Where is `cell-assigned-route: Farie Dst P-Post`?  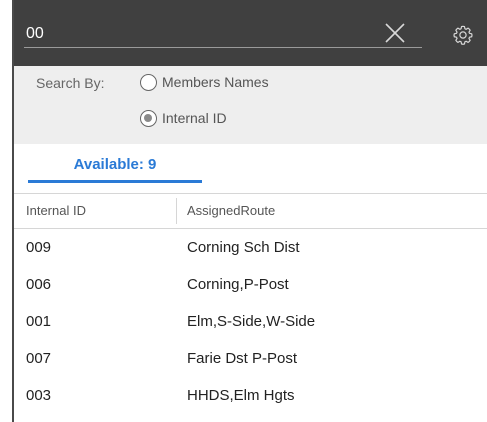 cell-assigned-route: Farie Dst P-Post is located at coordinates (242, 358).